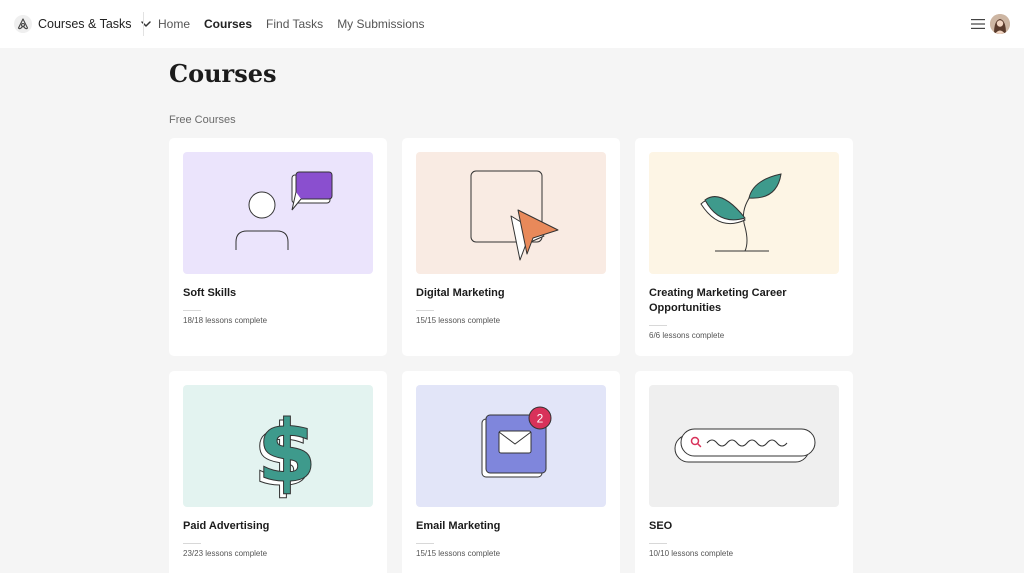 This screenshot has height=573, width=1024. I want to click on chevron-down-icon, so click(145, 24).